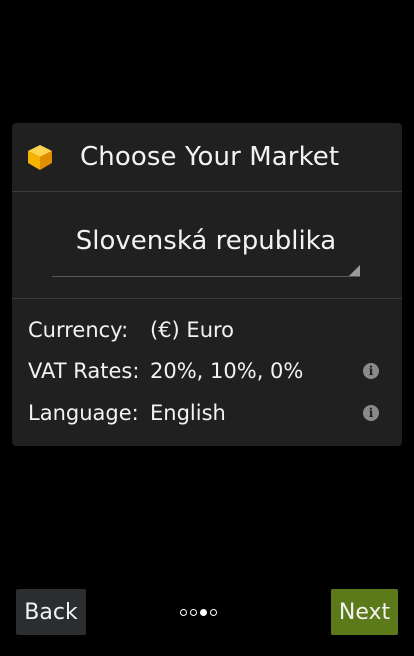  I want to click on language-row: Language: English i, so click(207, 413).